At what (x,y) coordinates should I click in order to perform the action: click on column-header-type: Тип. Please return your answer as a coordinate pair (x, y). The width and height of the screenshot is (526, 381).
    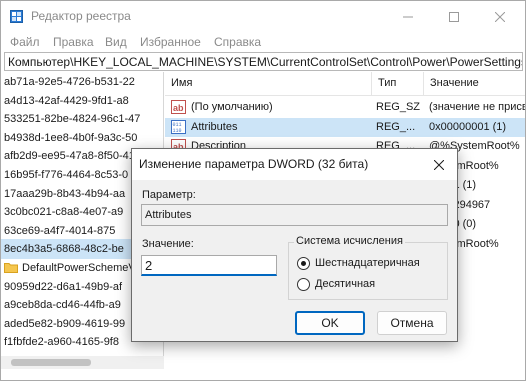
    Looking at the image, I should click on (398, 84).